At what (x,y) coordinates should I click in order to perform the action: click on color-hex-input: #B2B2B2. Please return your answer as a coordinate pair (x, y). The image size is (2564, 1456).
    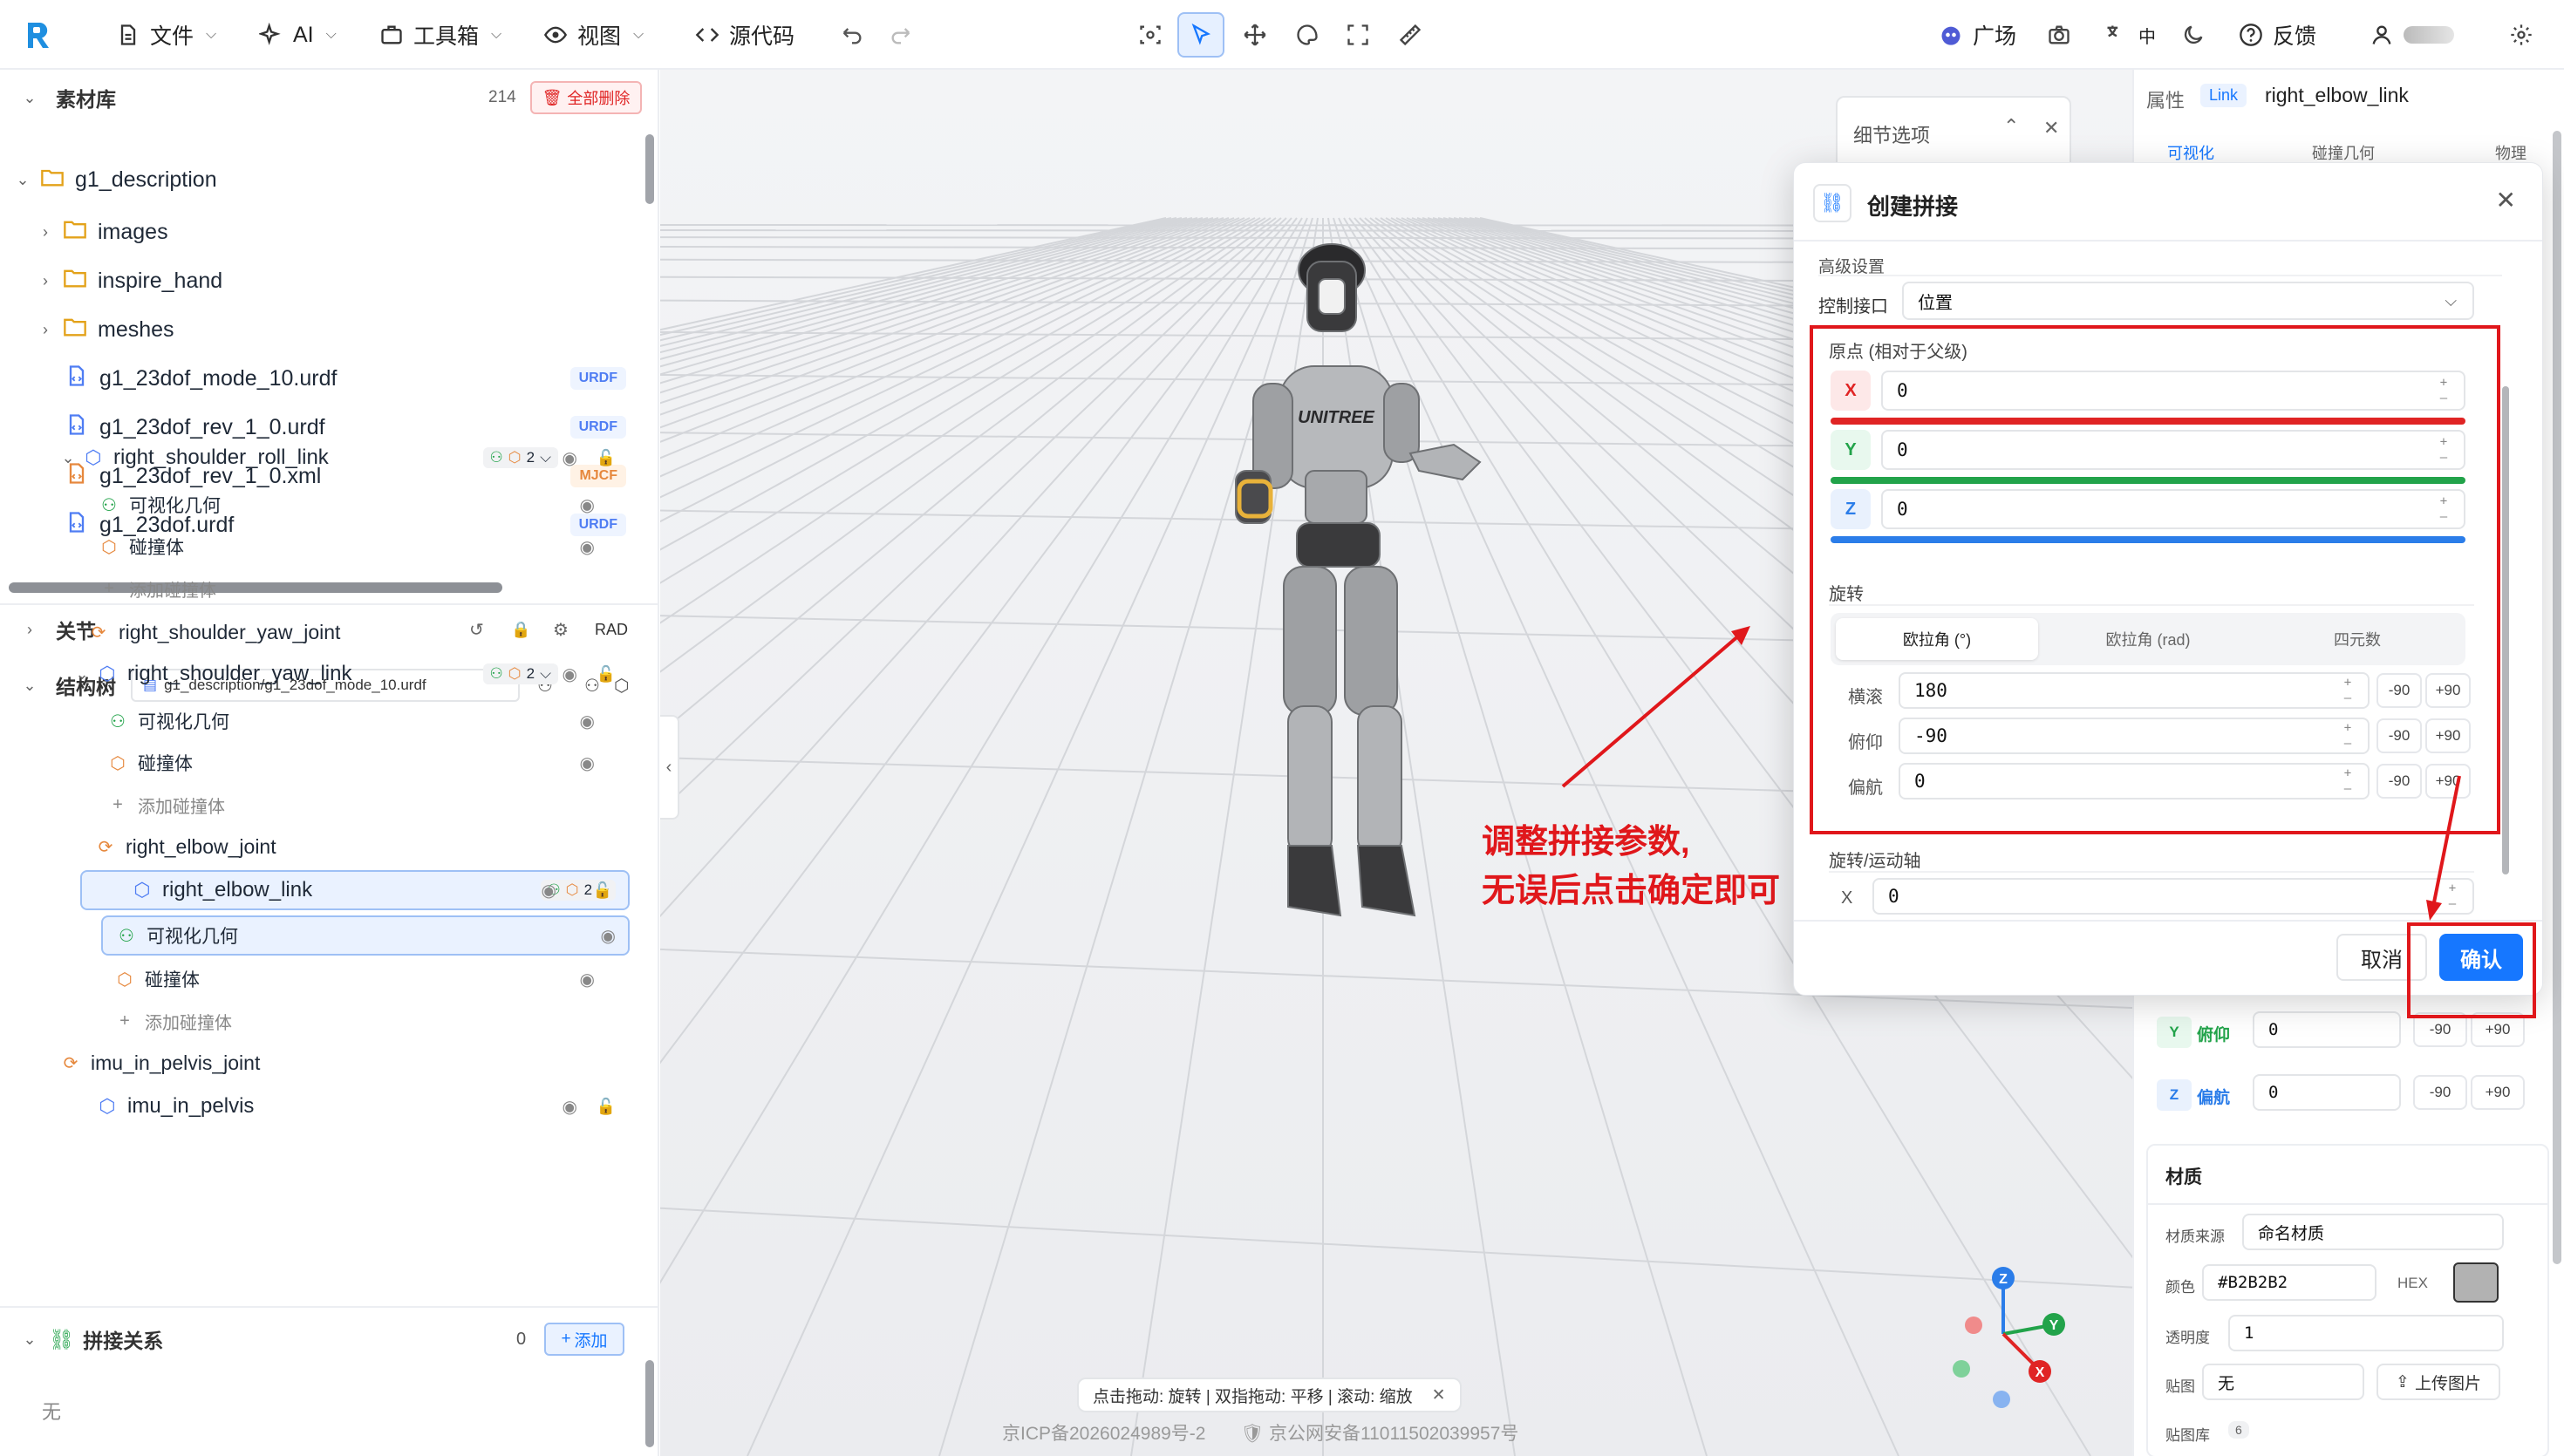
    Looking at the image, I should click on (2289, 1282).